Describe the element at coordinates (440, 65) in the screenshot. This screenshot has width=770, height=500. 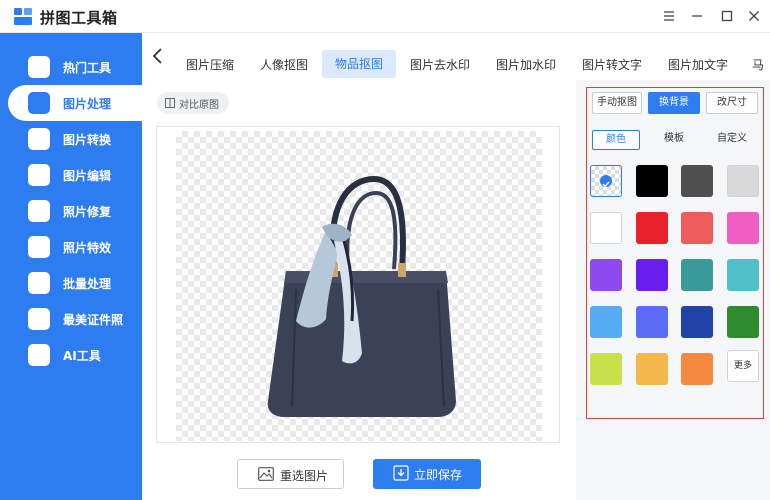
I see `tab-remove-watermark: 图片去水印` at that location.